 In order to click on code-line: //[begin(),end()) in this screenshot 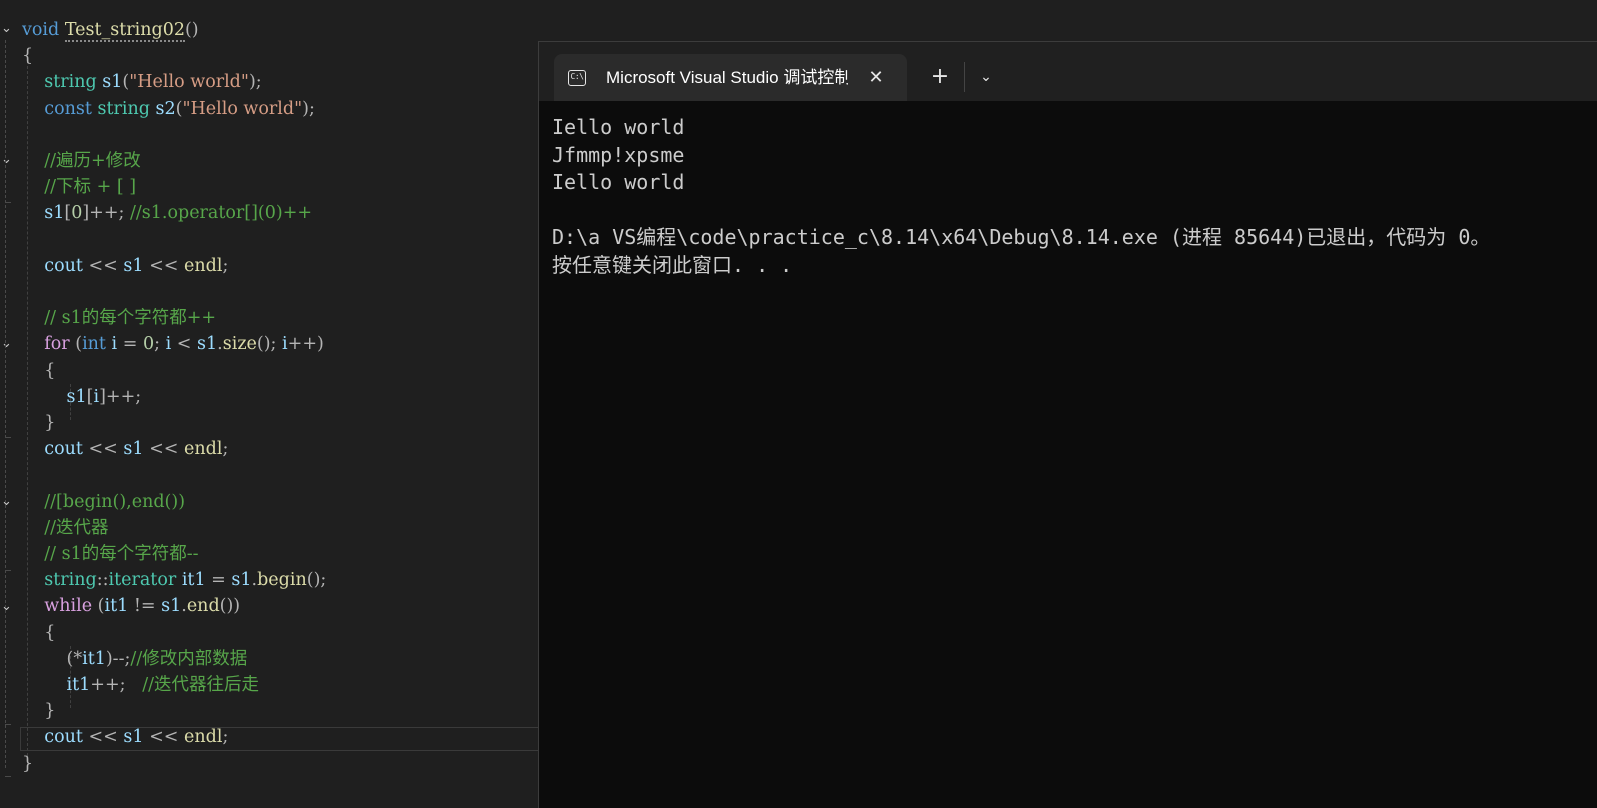, I will do `click(103, 502)`.